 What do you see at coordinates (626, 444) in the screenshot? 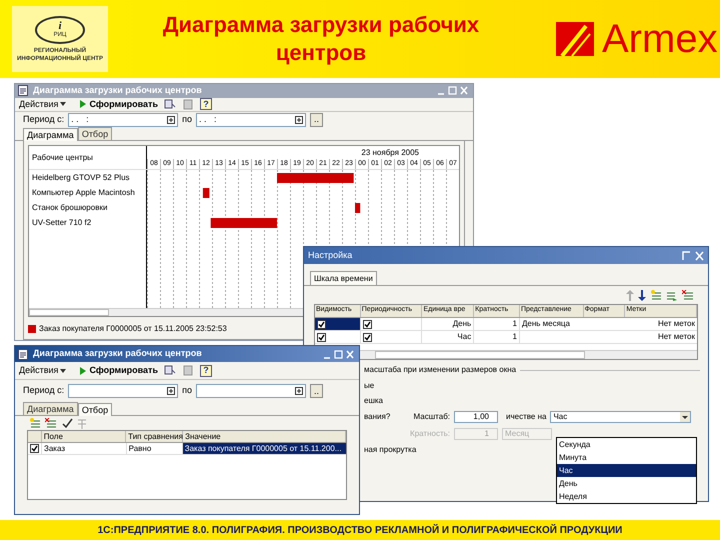
I see `dropdown-item: Секунда` at bounding box center [626, 444].